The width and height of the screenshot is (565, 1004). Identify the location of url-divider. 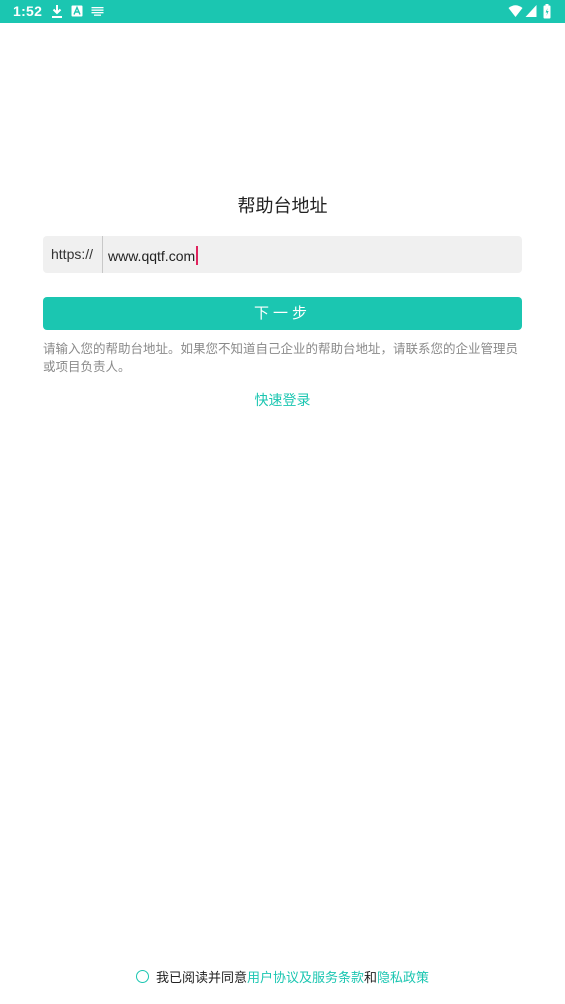
(102, 254).